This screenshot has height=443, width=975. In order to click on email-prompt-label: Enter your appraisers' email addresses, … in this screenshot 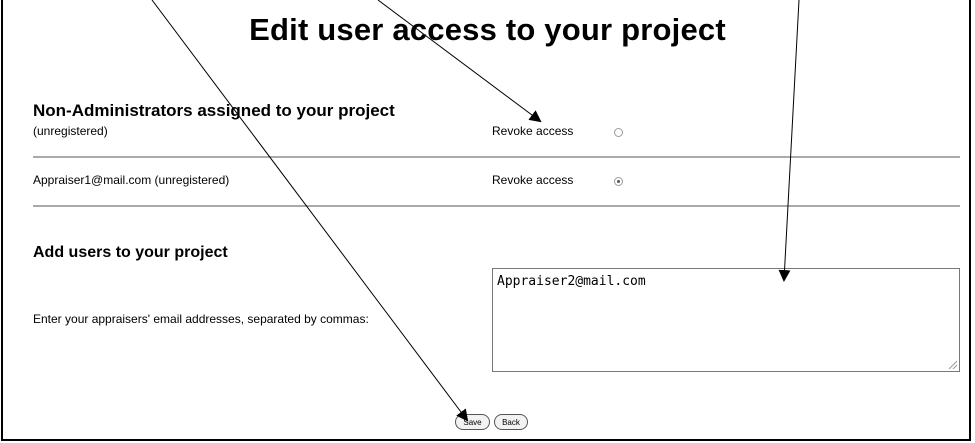, I will do `click(201, 319)`.